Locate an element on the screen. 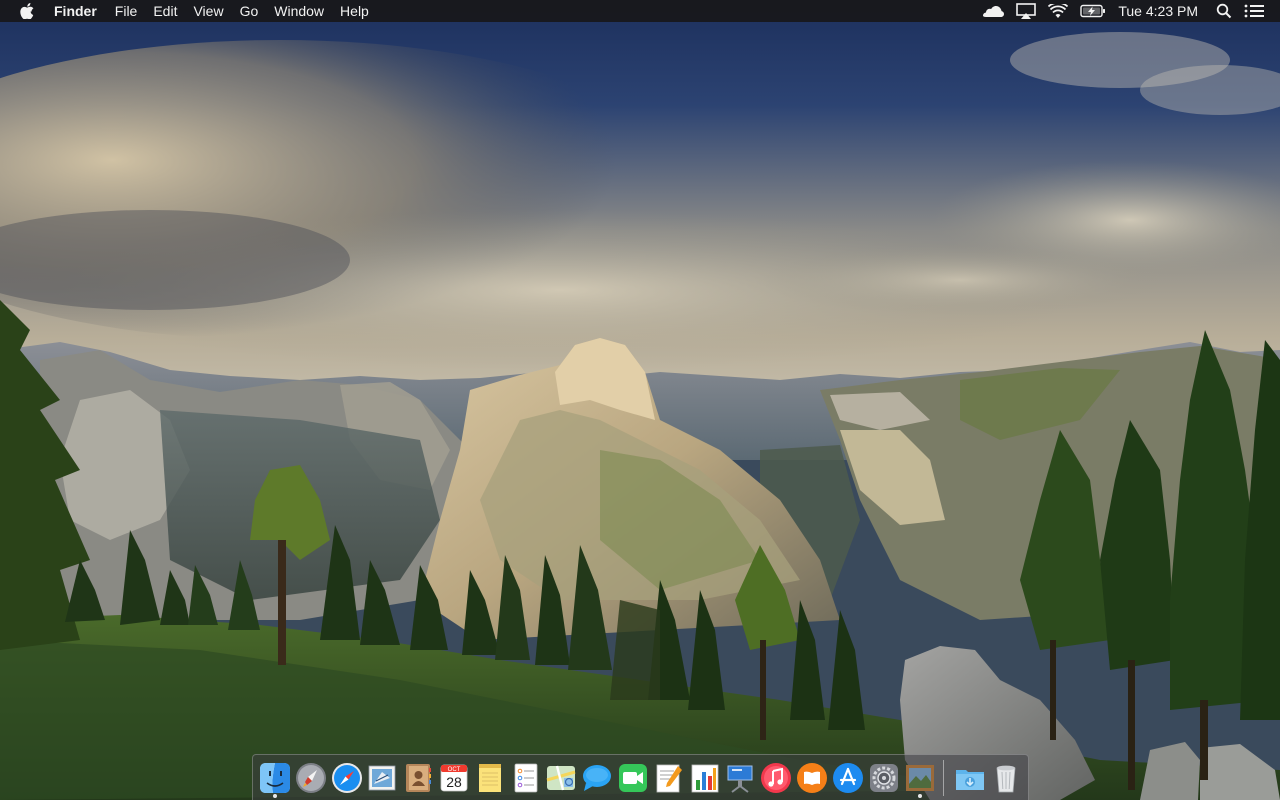 The height and width of the screenshot is (800, 1280). maps-icon is located at coordinates (561, 777).